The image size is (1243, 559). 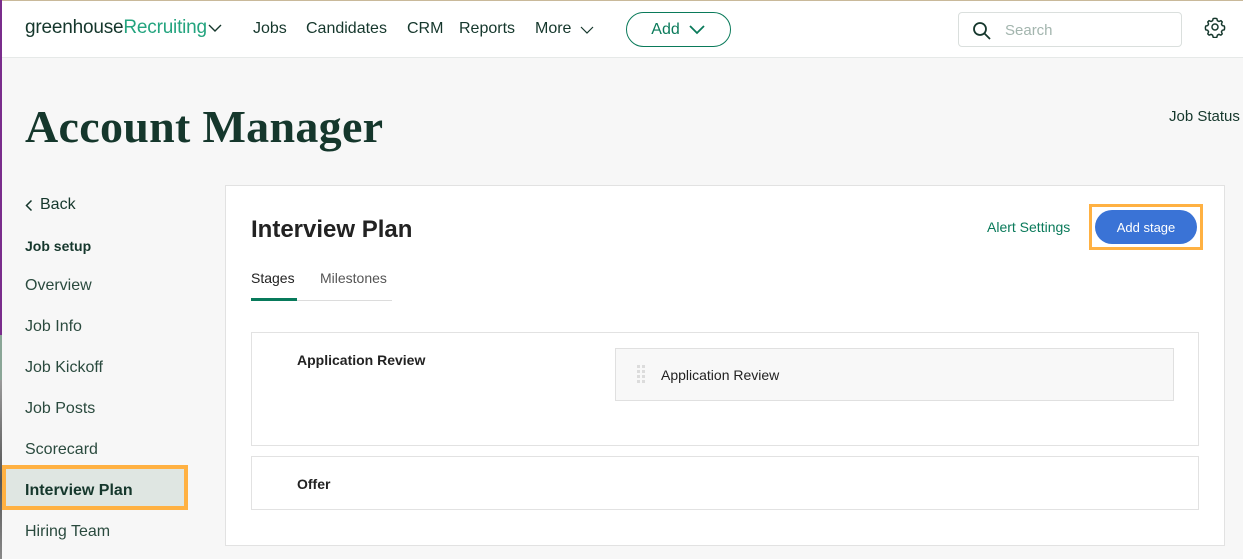 What do you see at coordinates (332, 229) in the screenshot?
I see `card-title: Interview Plan` at bounding box center [332, 229].